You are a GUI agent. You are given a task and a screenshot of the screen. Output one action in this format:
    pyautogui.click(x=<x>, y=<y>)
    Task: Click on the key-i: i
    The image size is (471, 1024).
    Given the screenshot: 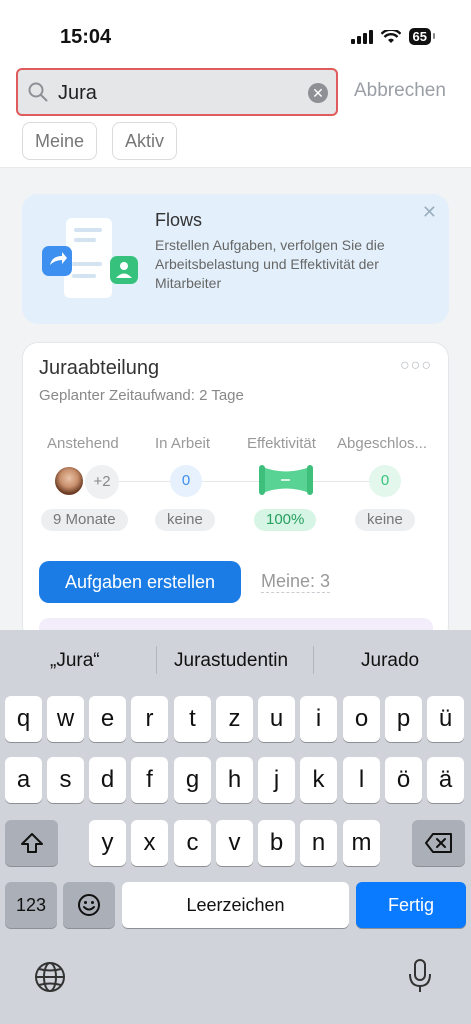 What is the action you would take?
    pyautogui.click(x=318, y=719)
    